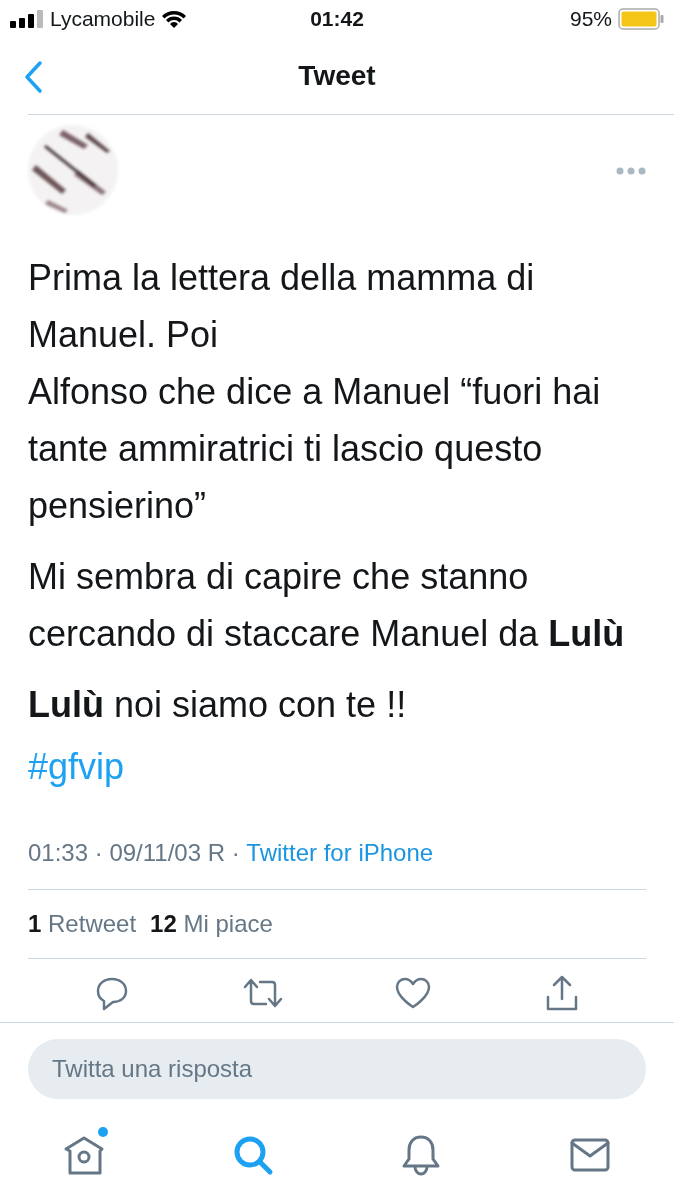 The width and height of the screenshot is (674, 1200). I want to click on source-link: Twitter for iPhone, so click(340, 853).